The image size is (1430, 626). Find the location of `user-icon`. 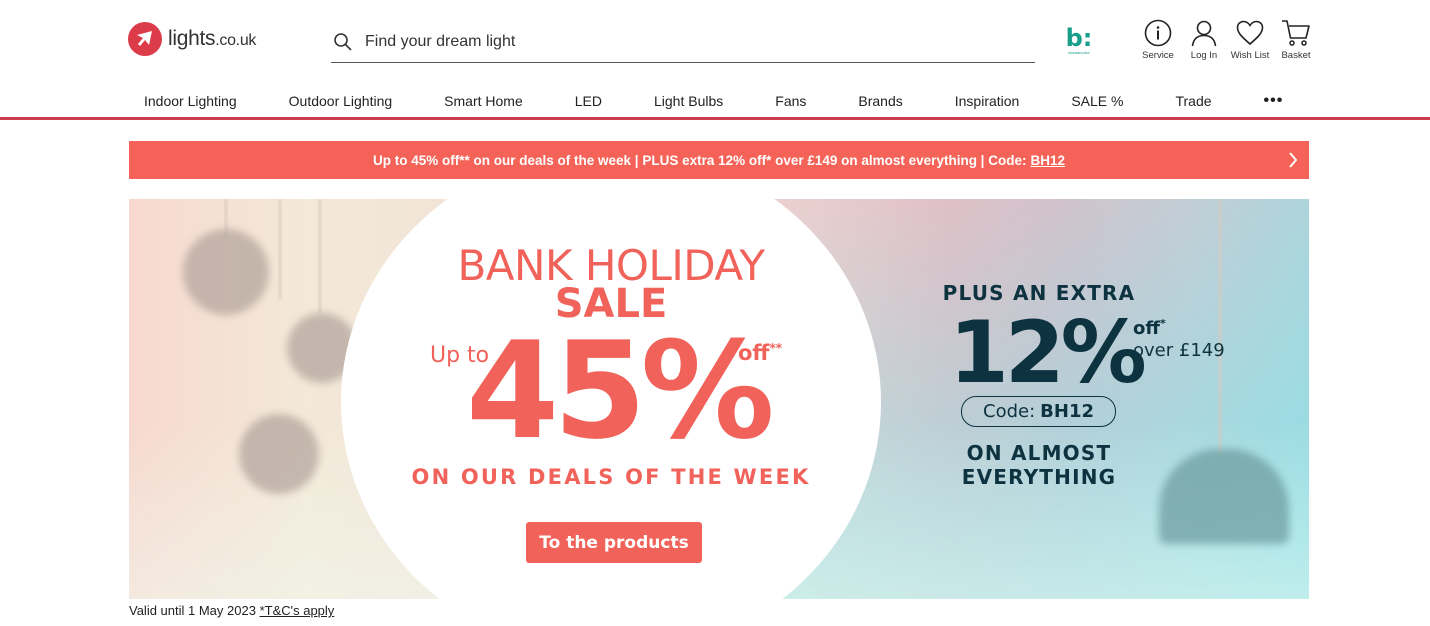

user-icon is located at coordinates (1204, 33).